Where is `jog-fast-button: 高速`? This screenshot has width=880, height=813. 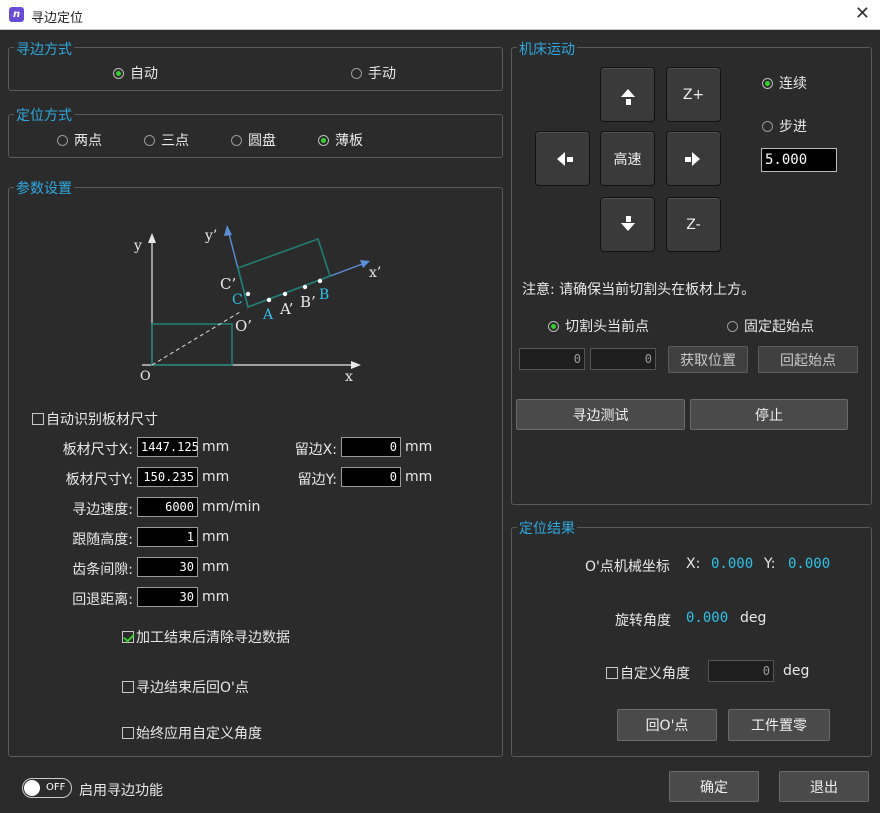
jog-fast-button: 高速 is located at coordinates (627, 158).